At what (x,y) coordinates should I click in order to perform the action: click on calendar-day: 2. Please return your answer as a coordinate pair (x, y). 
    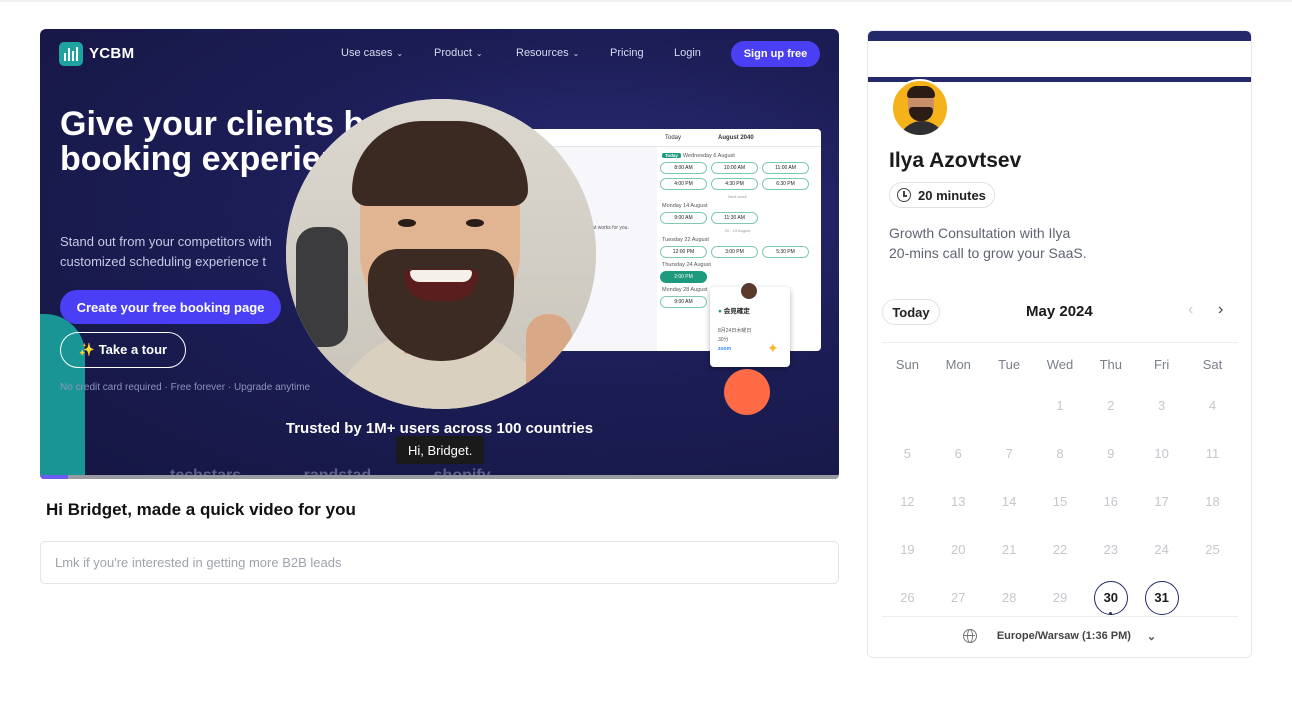
    Looking at the image, I should click on (1110, 405).